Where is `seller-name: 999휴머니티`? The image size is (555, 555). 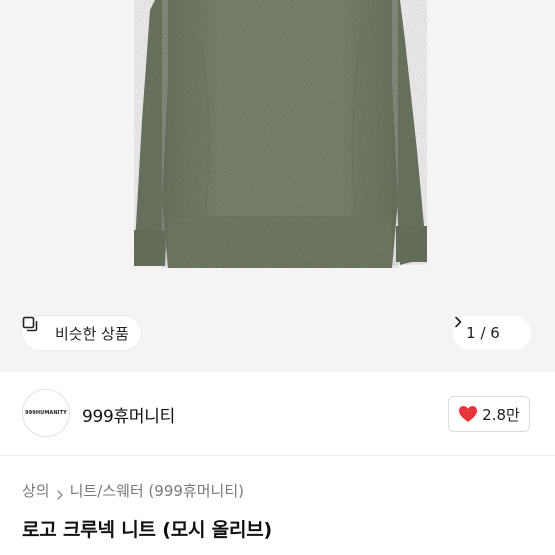
seller-name: 999휴머니티 is located at coordinates (128, 414).